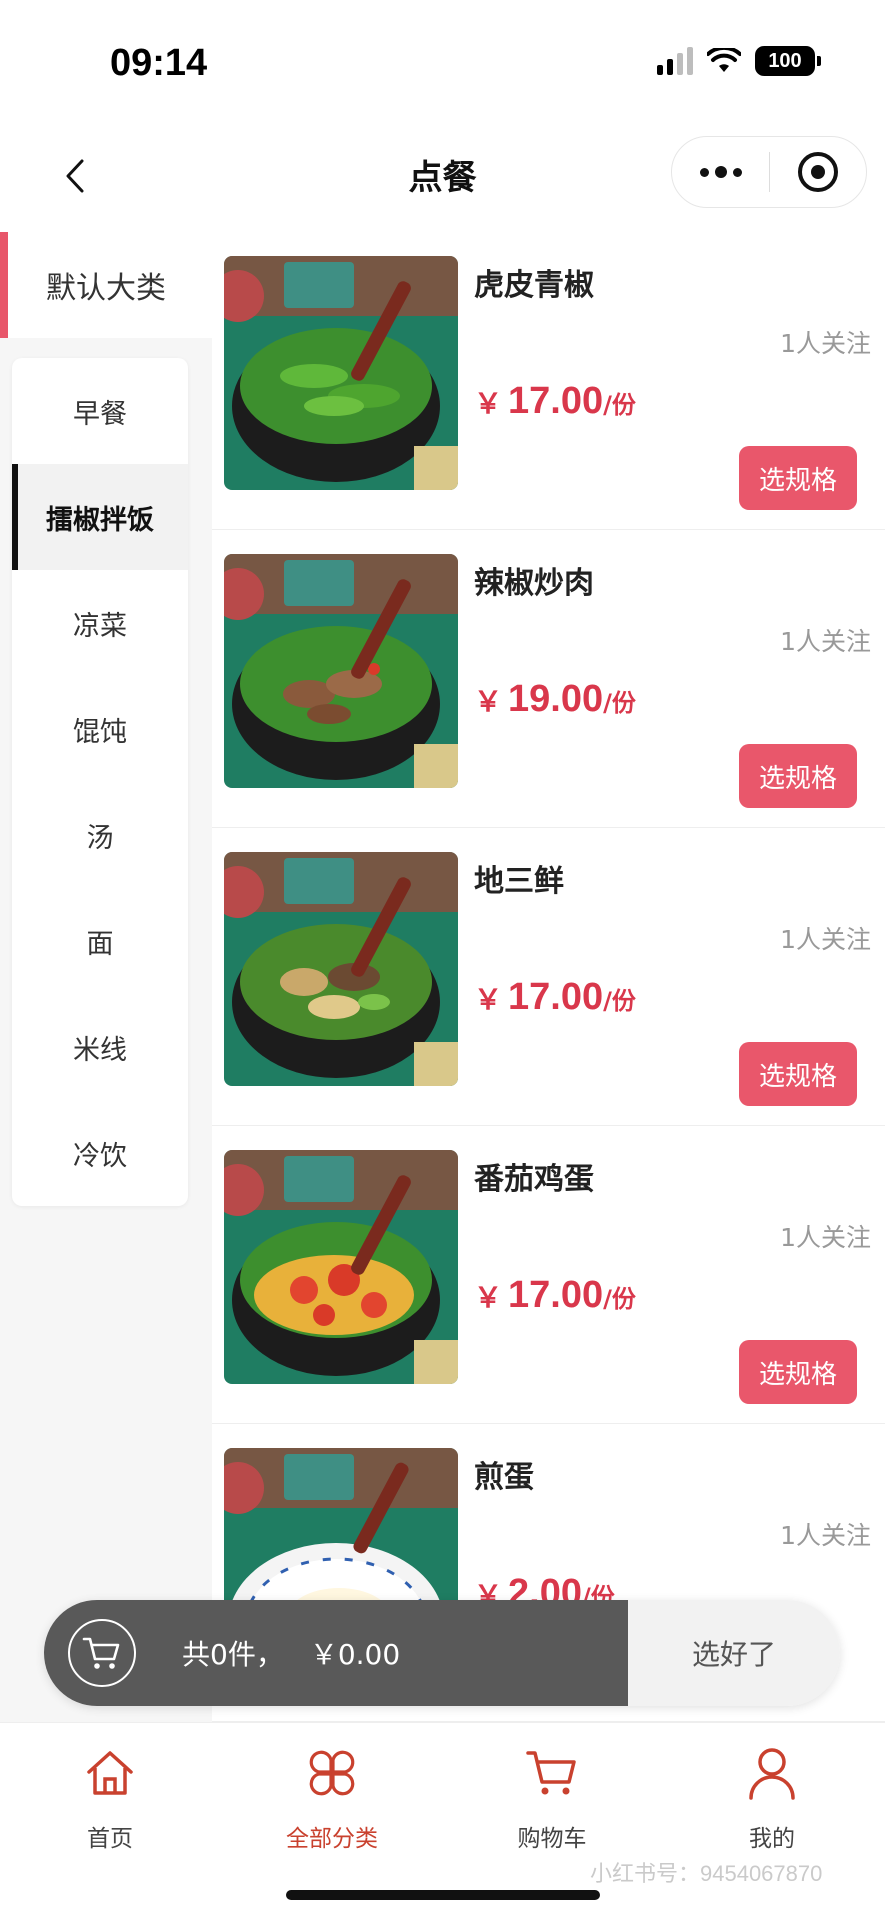  I want to click on default-category-accent, so click(4, 285).